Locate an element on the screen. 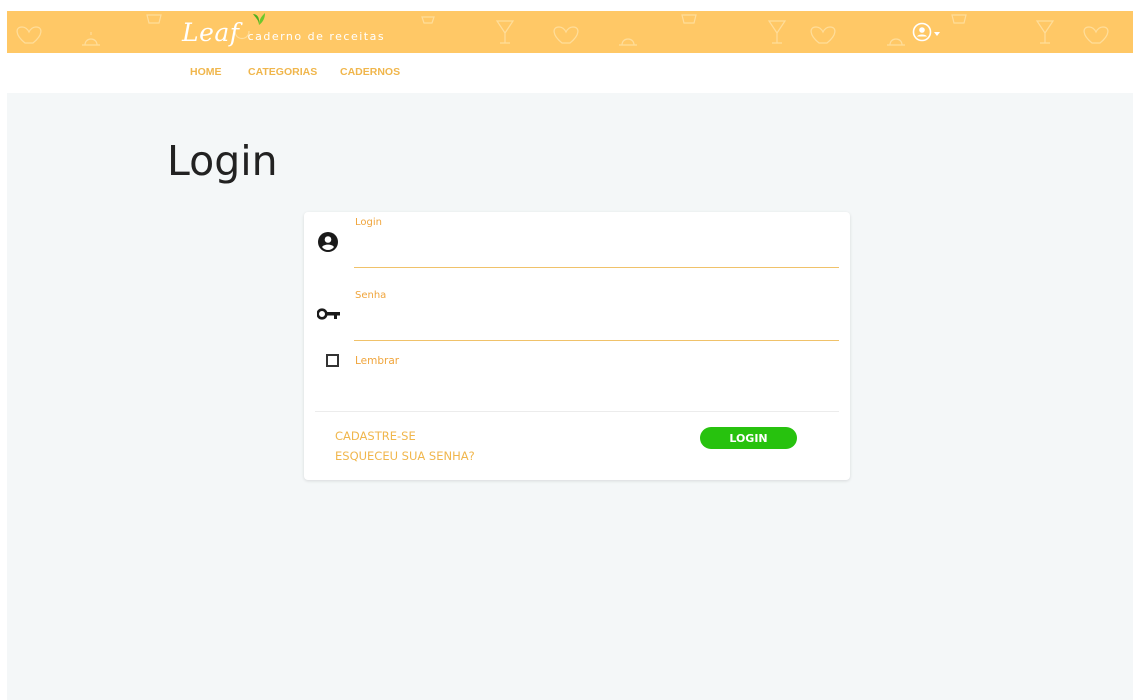 This screenshot has width=1133, height=700. brand-logo: Leaf caderno de receitas is located at coordinates (283, 32).